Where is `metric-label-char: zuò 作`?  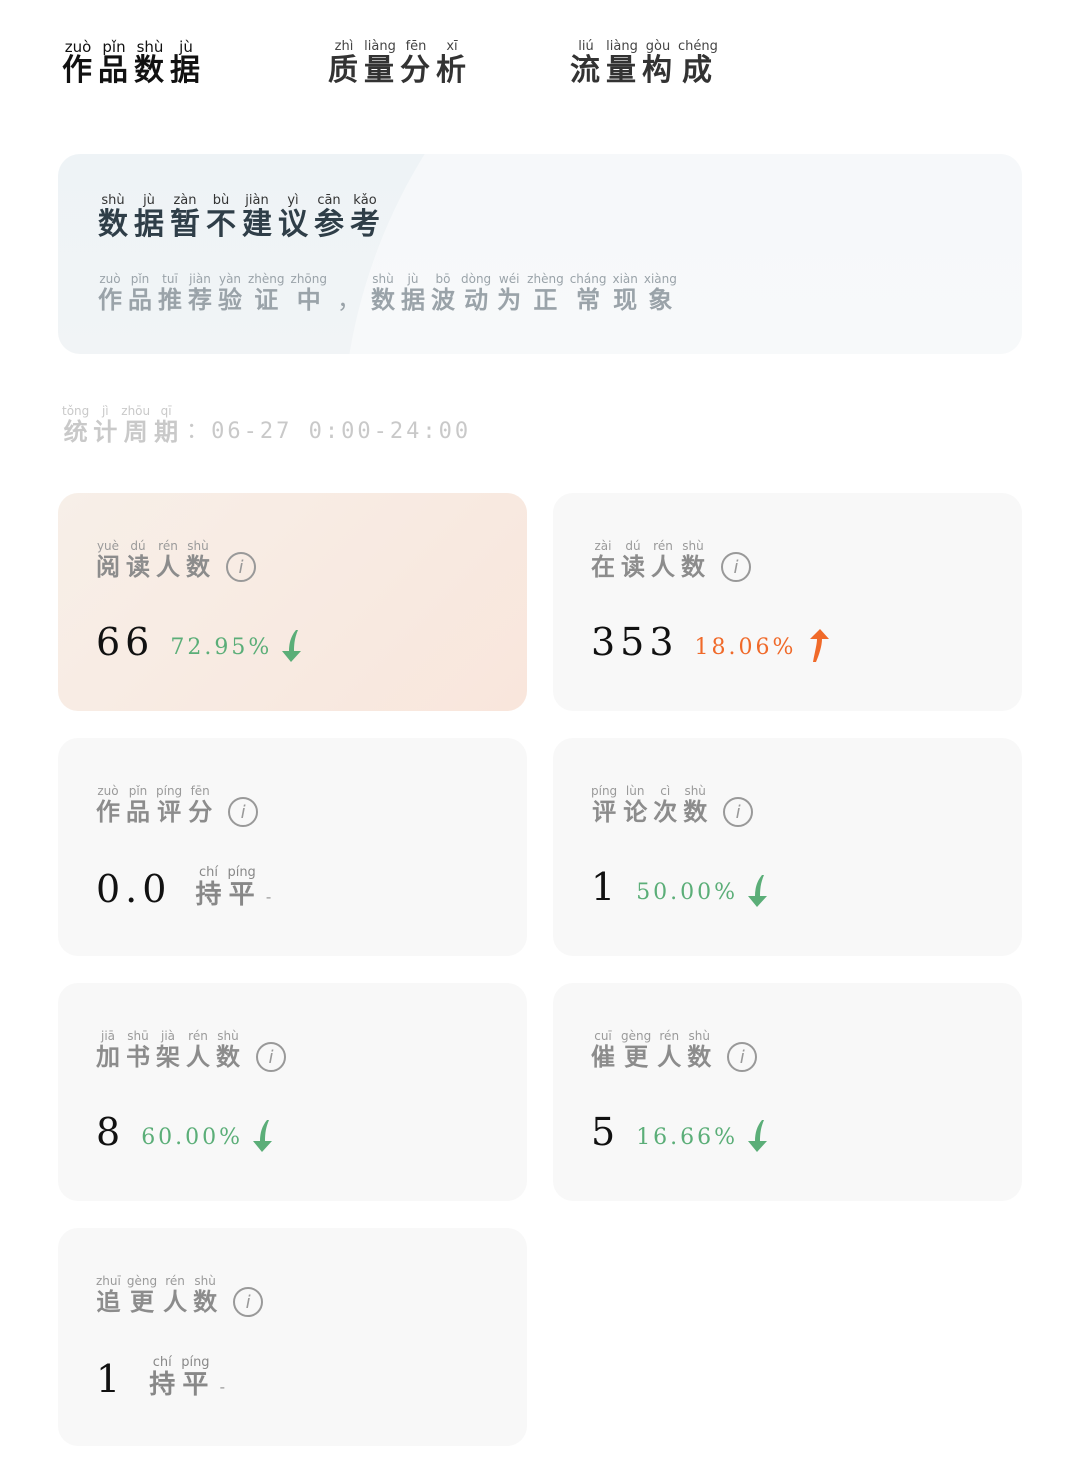
metric-label-char: zuò 作 is located at coordinates (108, 805).